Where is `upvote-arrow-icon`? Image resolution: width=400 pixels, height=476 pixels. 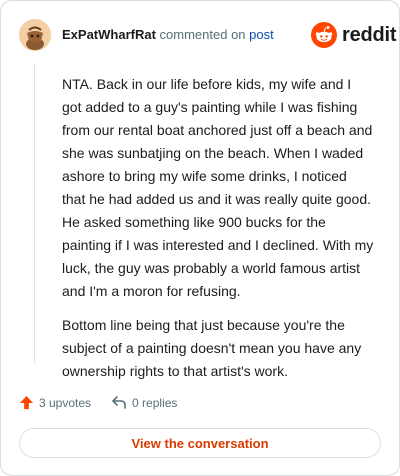
upvote-arrow-icon is located at coordinates (26, 402).